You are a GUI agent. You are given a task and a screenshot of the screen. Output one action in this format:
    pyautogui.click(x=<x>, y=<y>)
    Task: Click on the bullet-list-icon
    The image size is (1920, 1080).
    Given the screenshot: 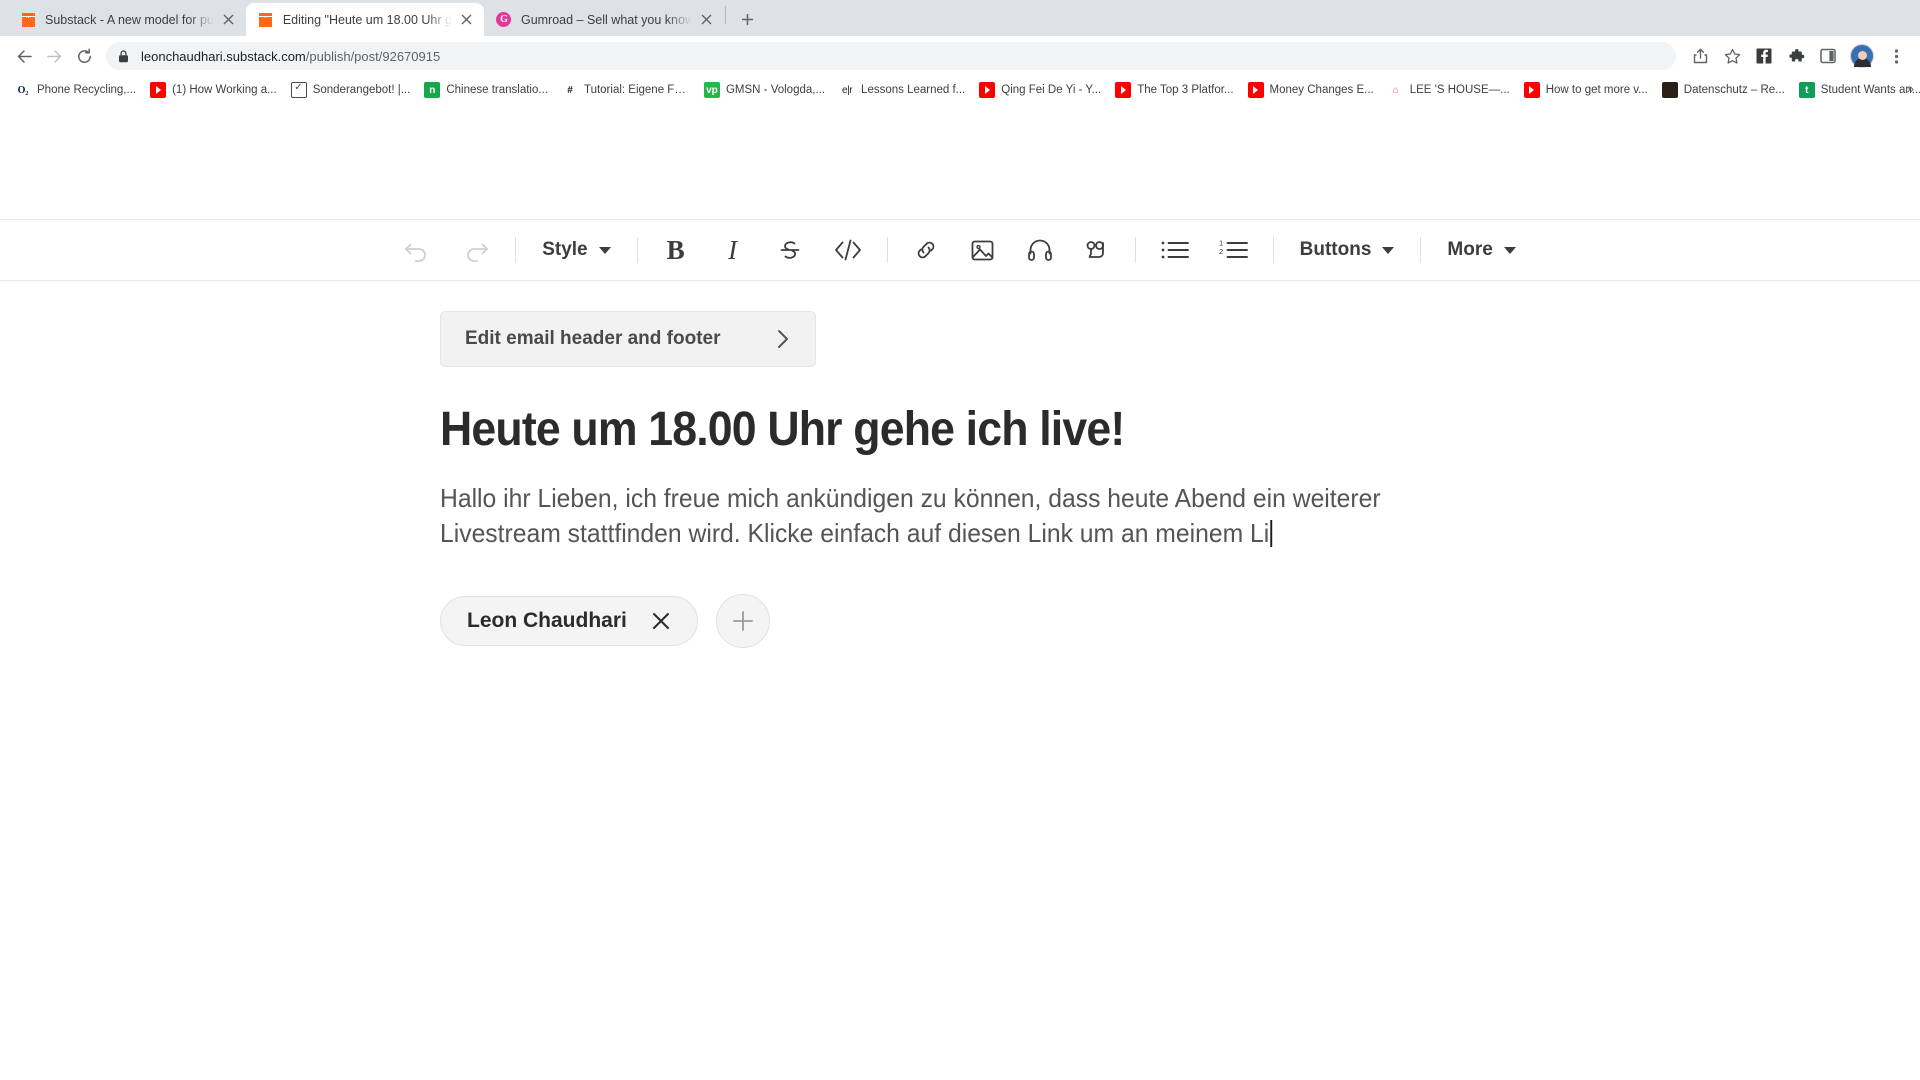 What is the action you would take?
    pyautogui.click(x=1175, y=250)
    